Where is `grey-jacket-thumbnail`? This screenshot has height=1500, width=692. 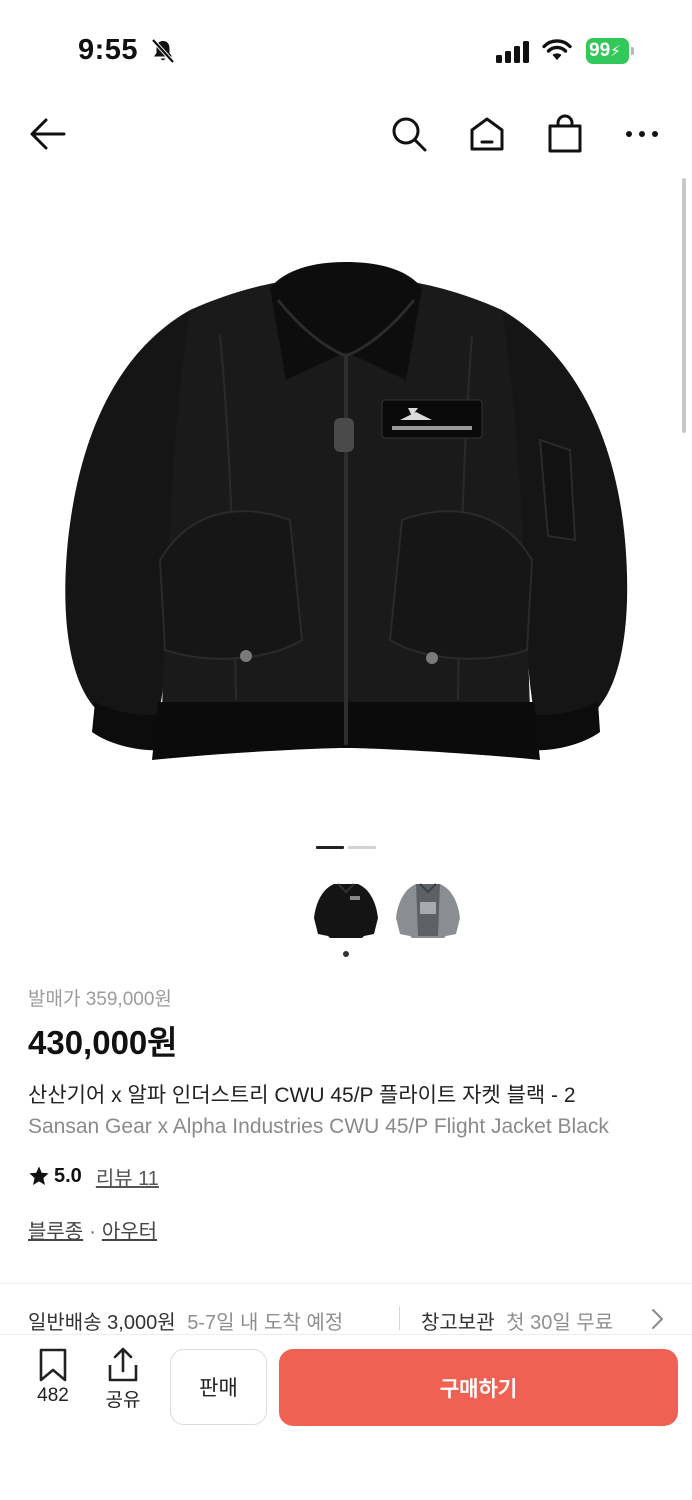 grey-jacket-thumbnail is located at coordinates (428, 910).